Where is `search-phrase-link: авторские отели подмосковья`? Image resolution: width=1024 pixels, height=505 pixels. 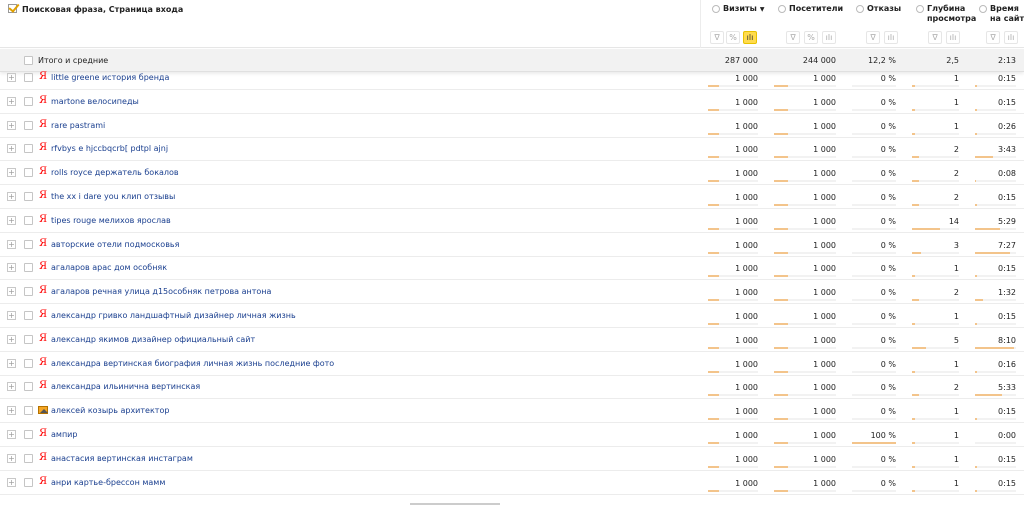 search-phrase-link: авторские отели подмосковья is located at coordinates (115, 244).